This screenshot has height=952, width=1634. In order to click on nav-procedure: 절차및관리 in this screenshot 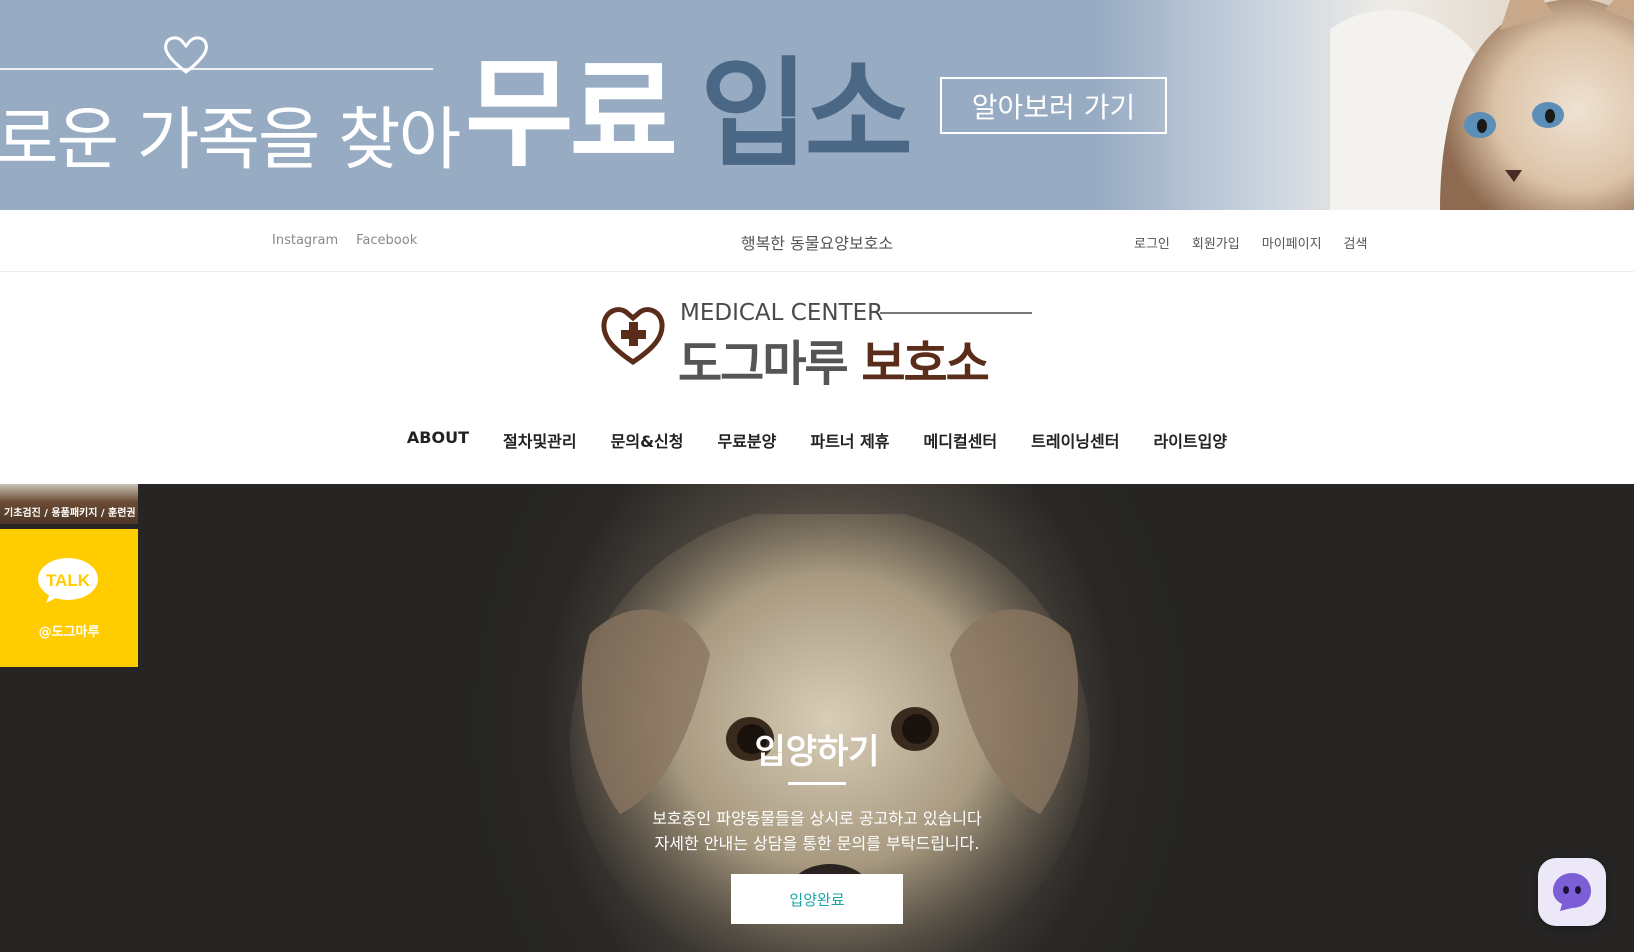, I will do `click(540, 440)`.